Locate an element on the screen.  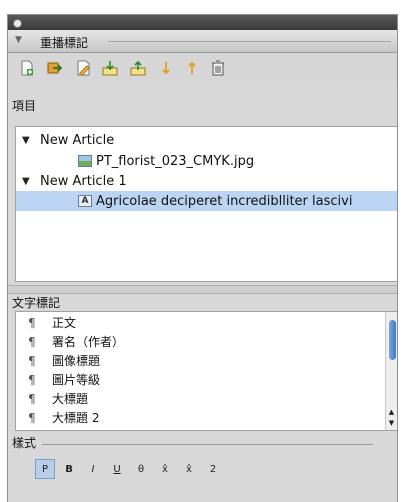
list-item: ¶ 大標題 2 is located at coordinates (57, 417).